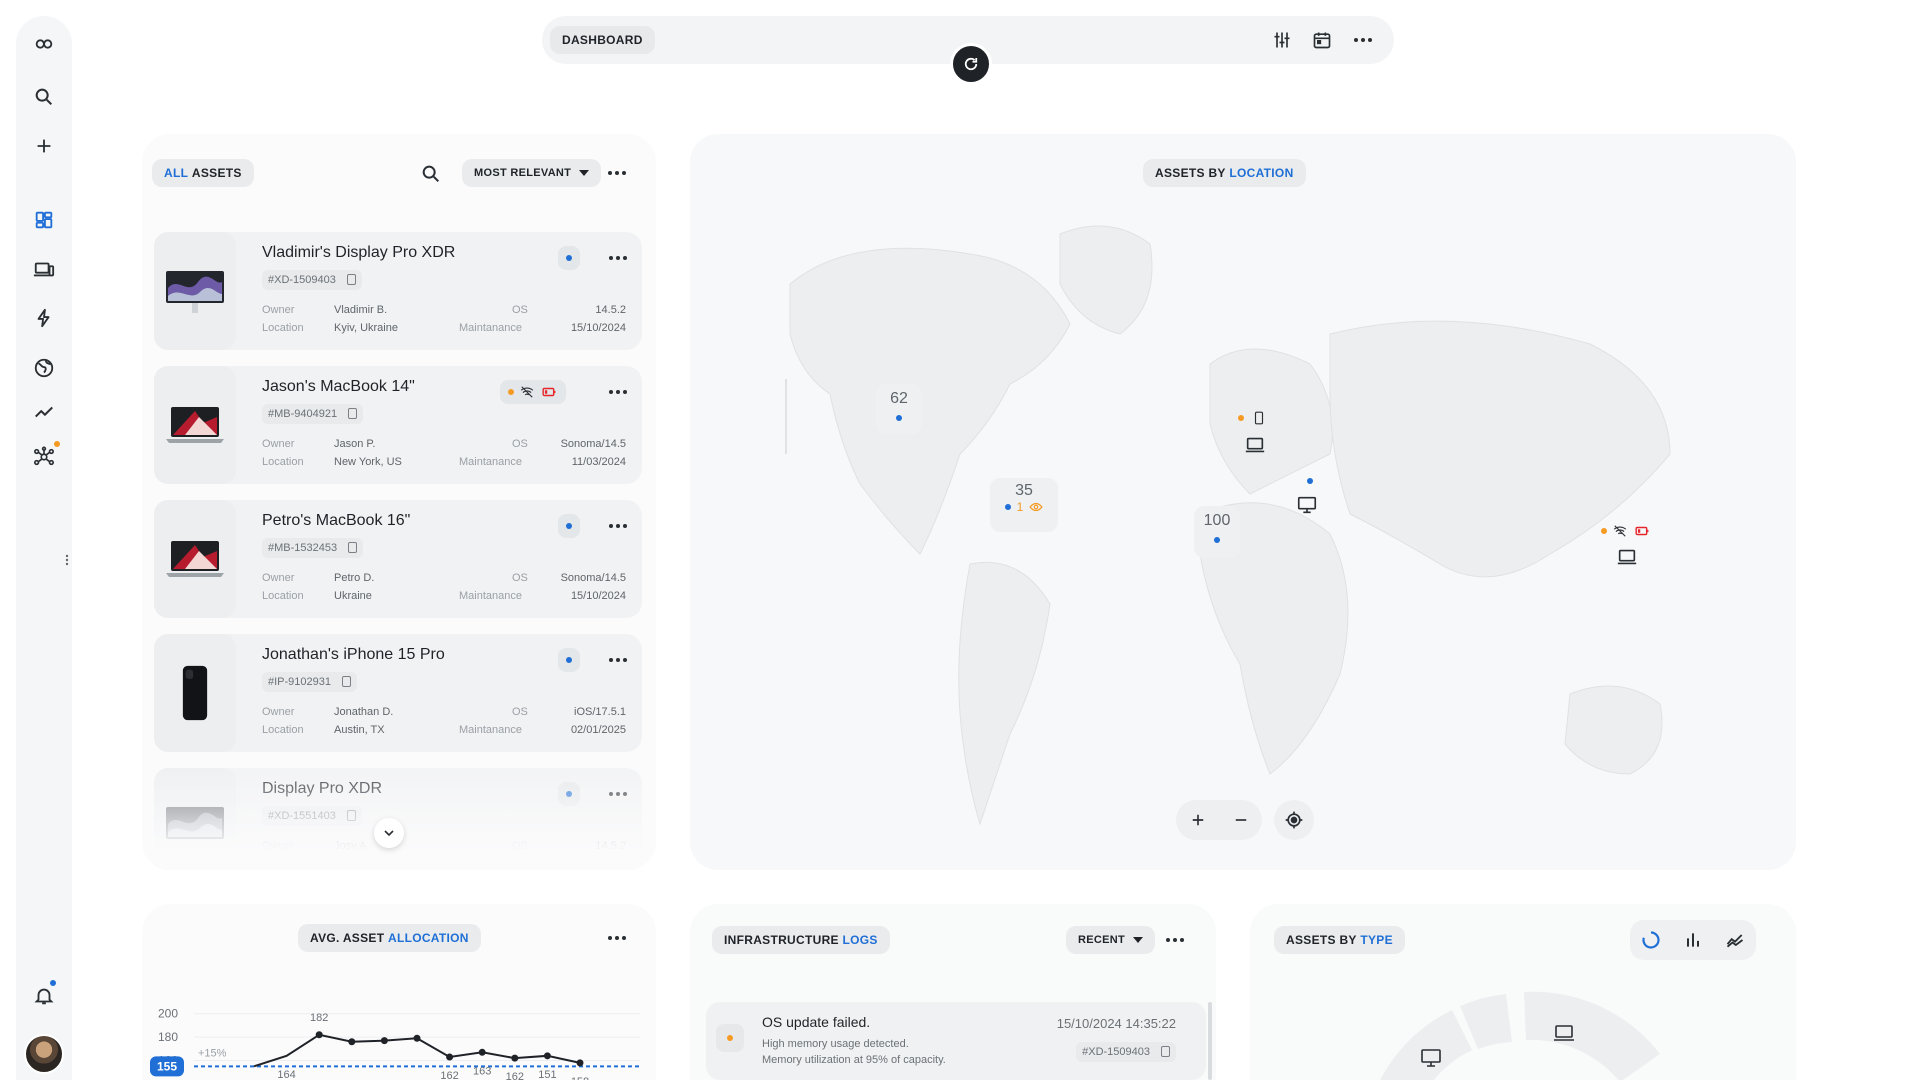 This screenshot has height=1080, width=1920. Describe the element at coordinates (203, 173) in the screenshot. I see `assets-panel-title: ALL ASSETS` at that location.